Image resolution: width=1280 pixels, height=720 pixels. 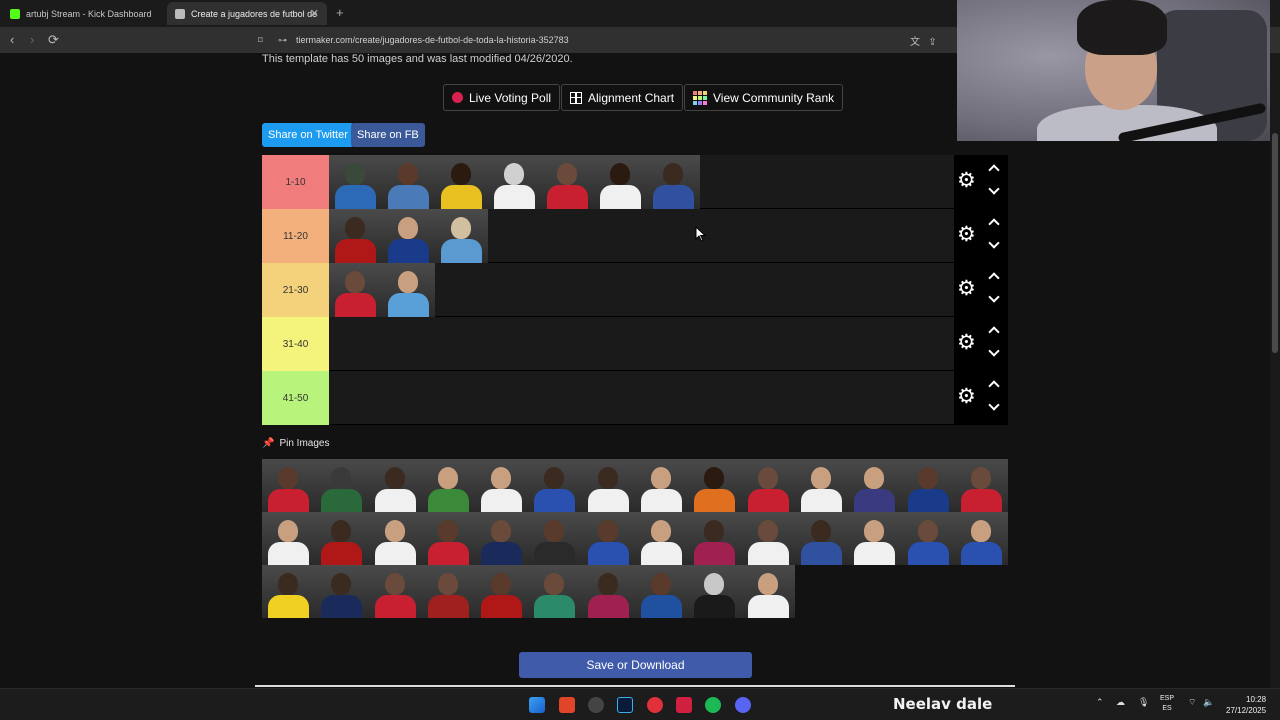 What do you see at coordinates (537, 705) in the screenshot?
I see `windows-start-icon` at bounding box center [537, 705].